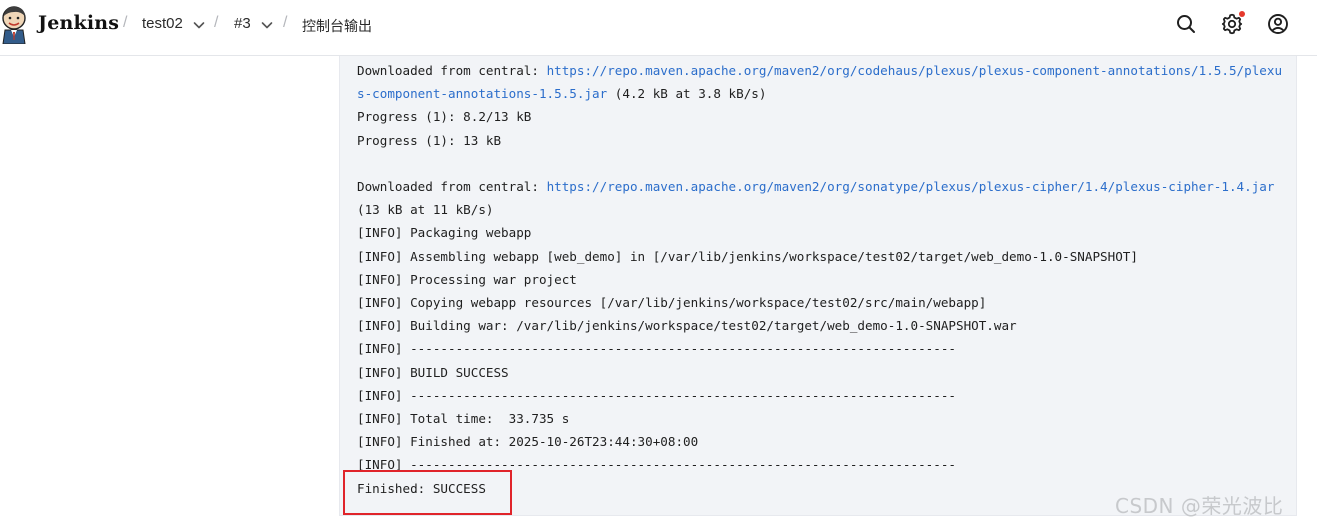  Describe the element at coordinates (463, 419) in the screenshot. I see `console-text: [INFO] Total time: 33.735 s` at that location.